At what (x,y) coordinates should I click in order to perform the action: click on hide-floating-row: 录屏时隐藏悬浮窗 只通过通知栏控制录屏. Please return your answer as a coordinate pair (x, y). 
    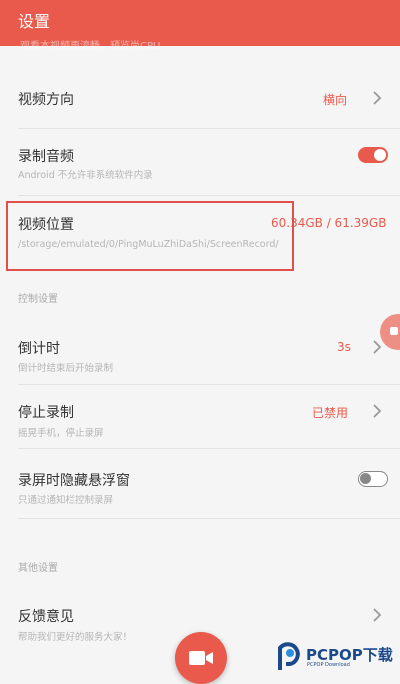
    Looking at the image, I should click on (200, 483).